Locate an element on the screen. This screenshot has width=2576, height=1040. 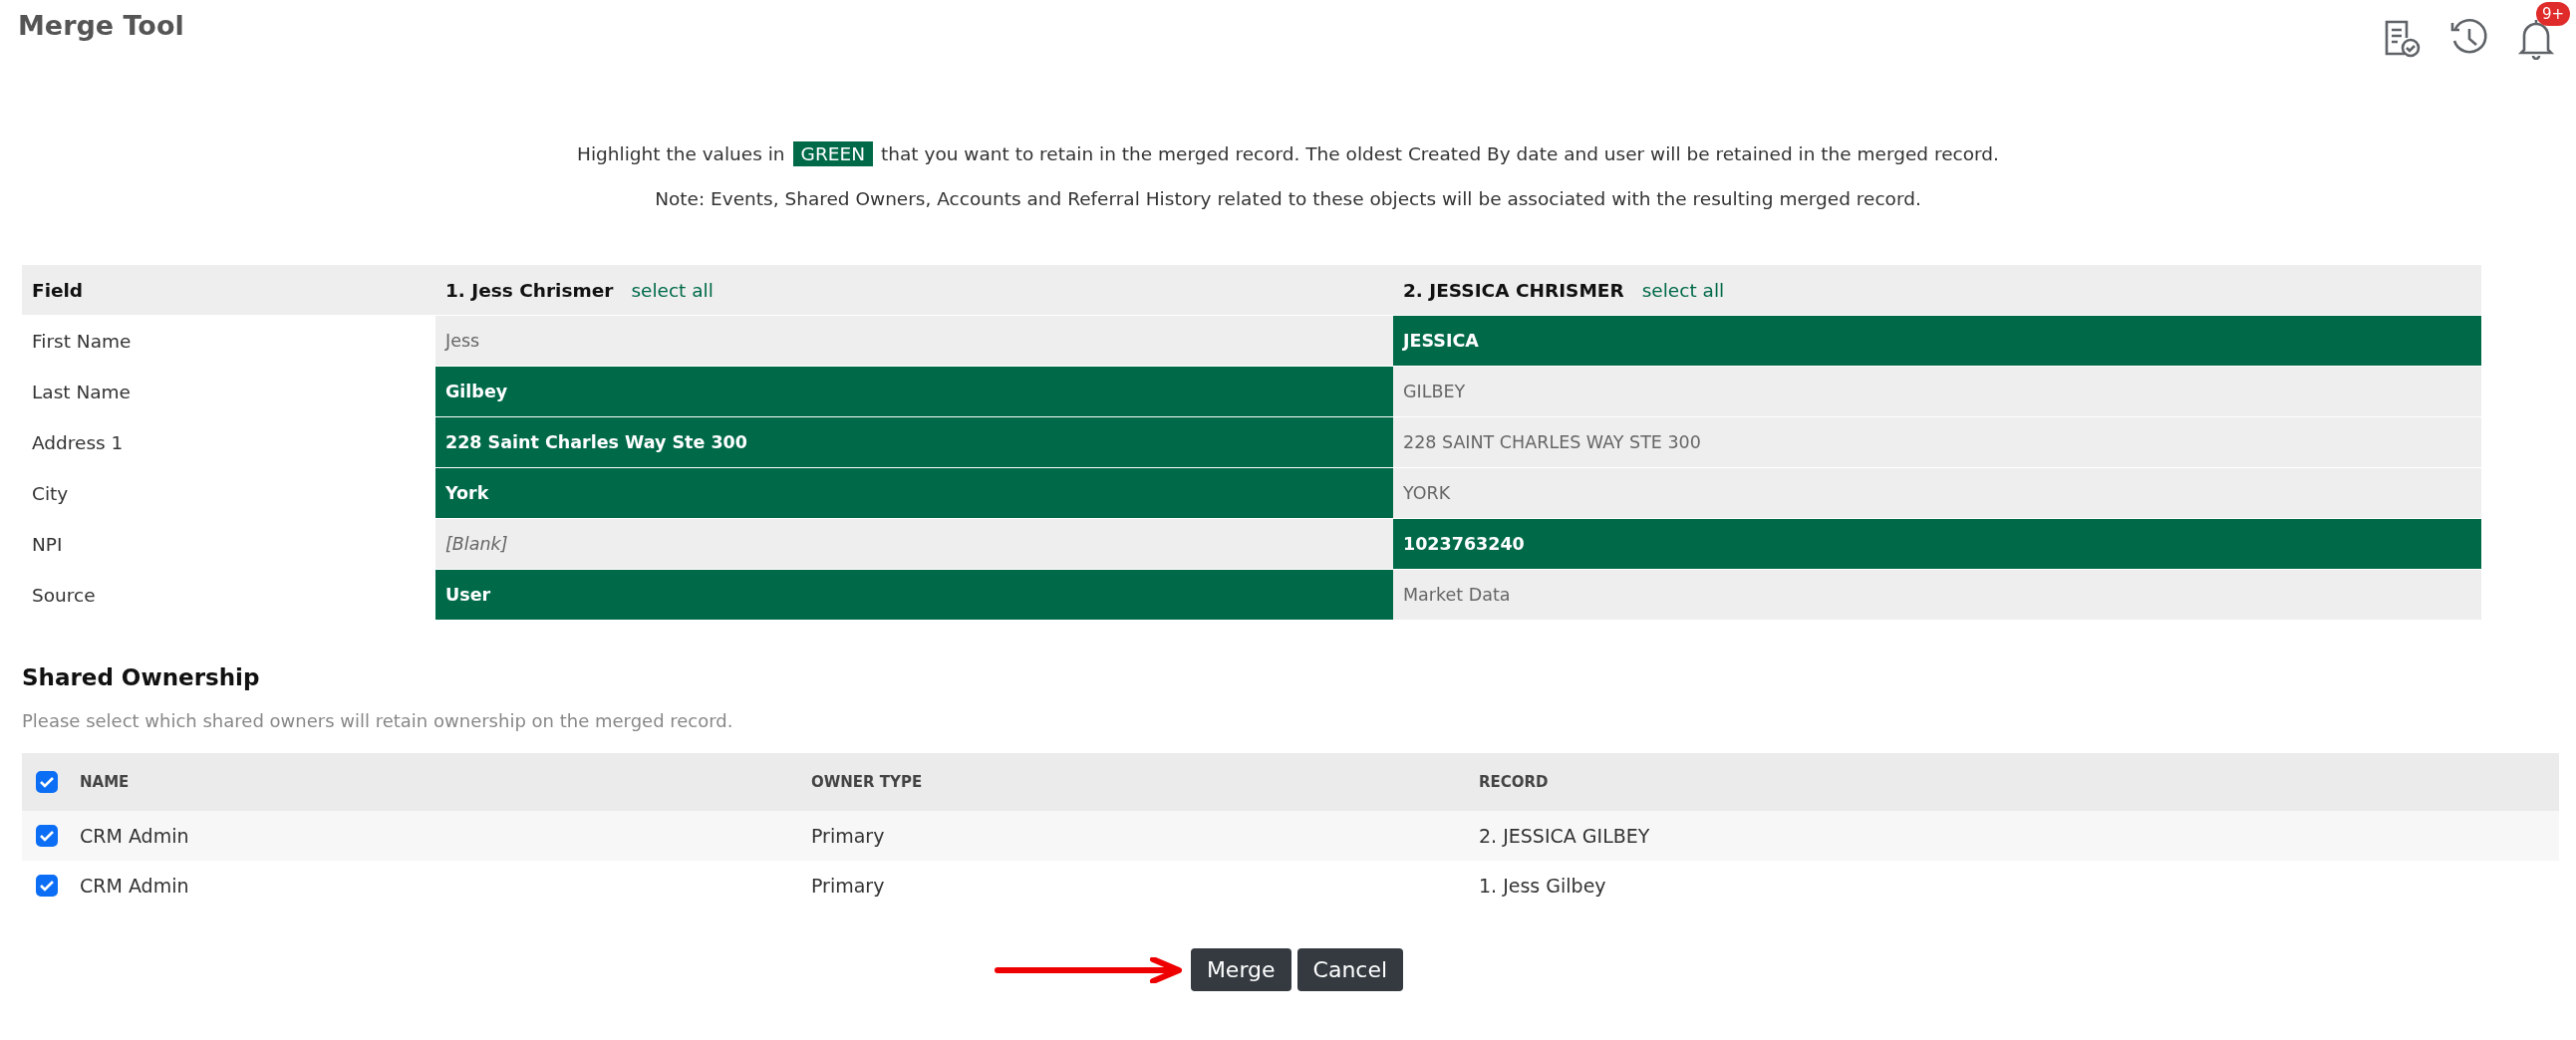
highlight-label: GREEN is located at coordinates (832, 153).